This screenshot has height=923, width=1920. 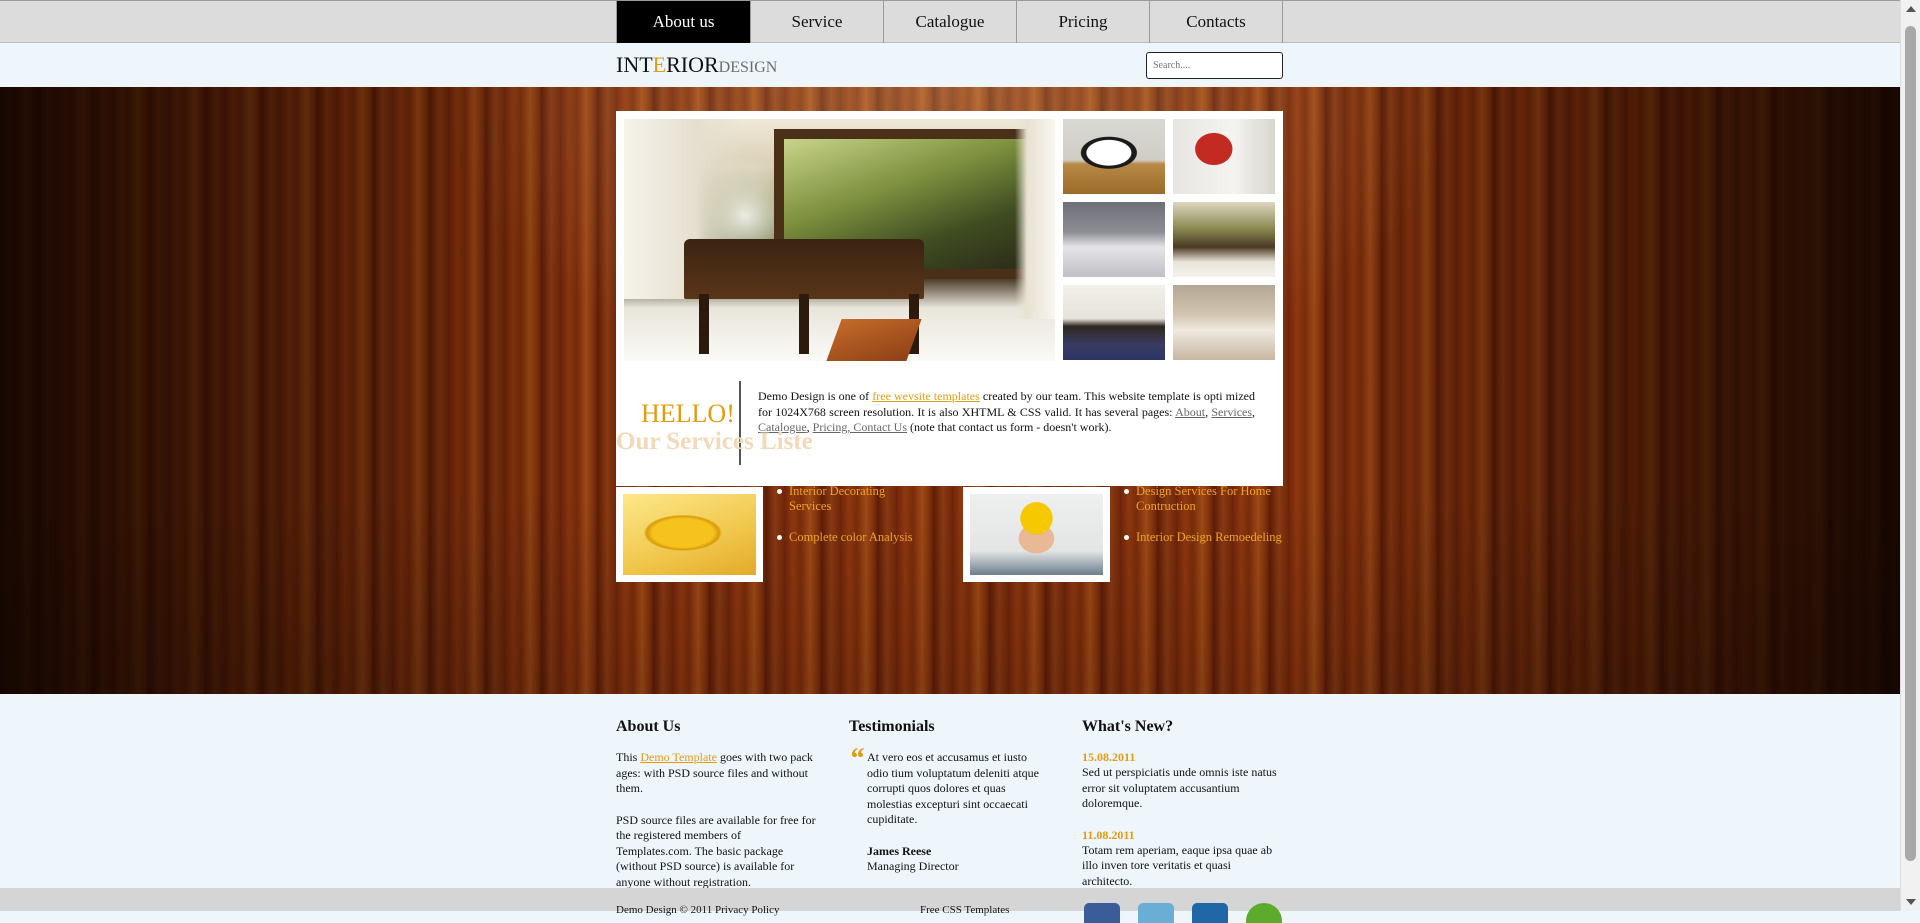 I want to click on vertical-scrollbar, so click(x=1910, y=455).